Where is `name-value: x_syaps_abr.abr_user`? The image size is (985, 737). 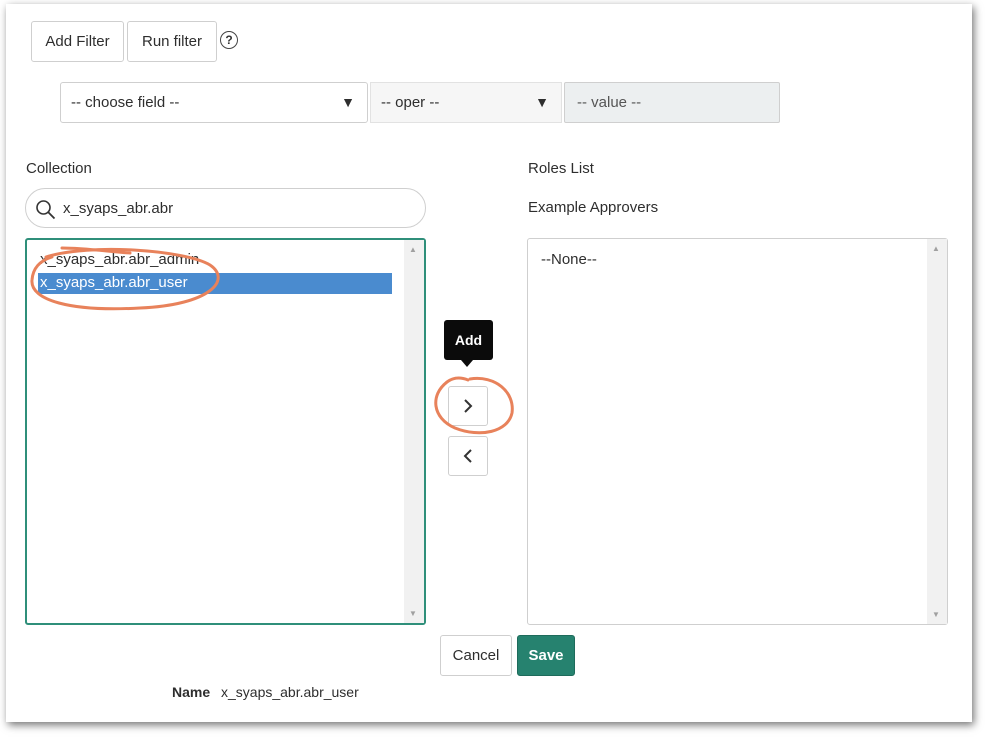 name-value: x_syaps_abr.abr_user is located at coordinates (290, 692).